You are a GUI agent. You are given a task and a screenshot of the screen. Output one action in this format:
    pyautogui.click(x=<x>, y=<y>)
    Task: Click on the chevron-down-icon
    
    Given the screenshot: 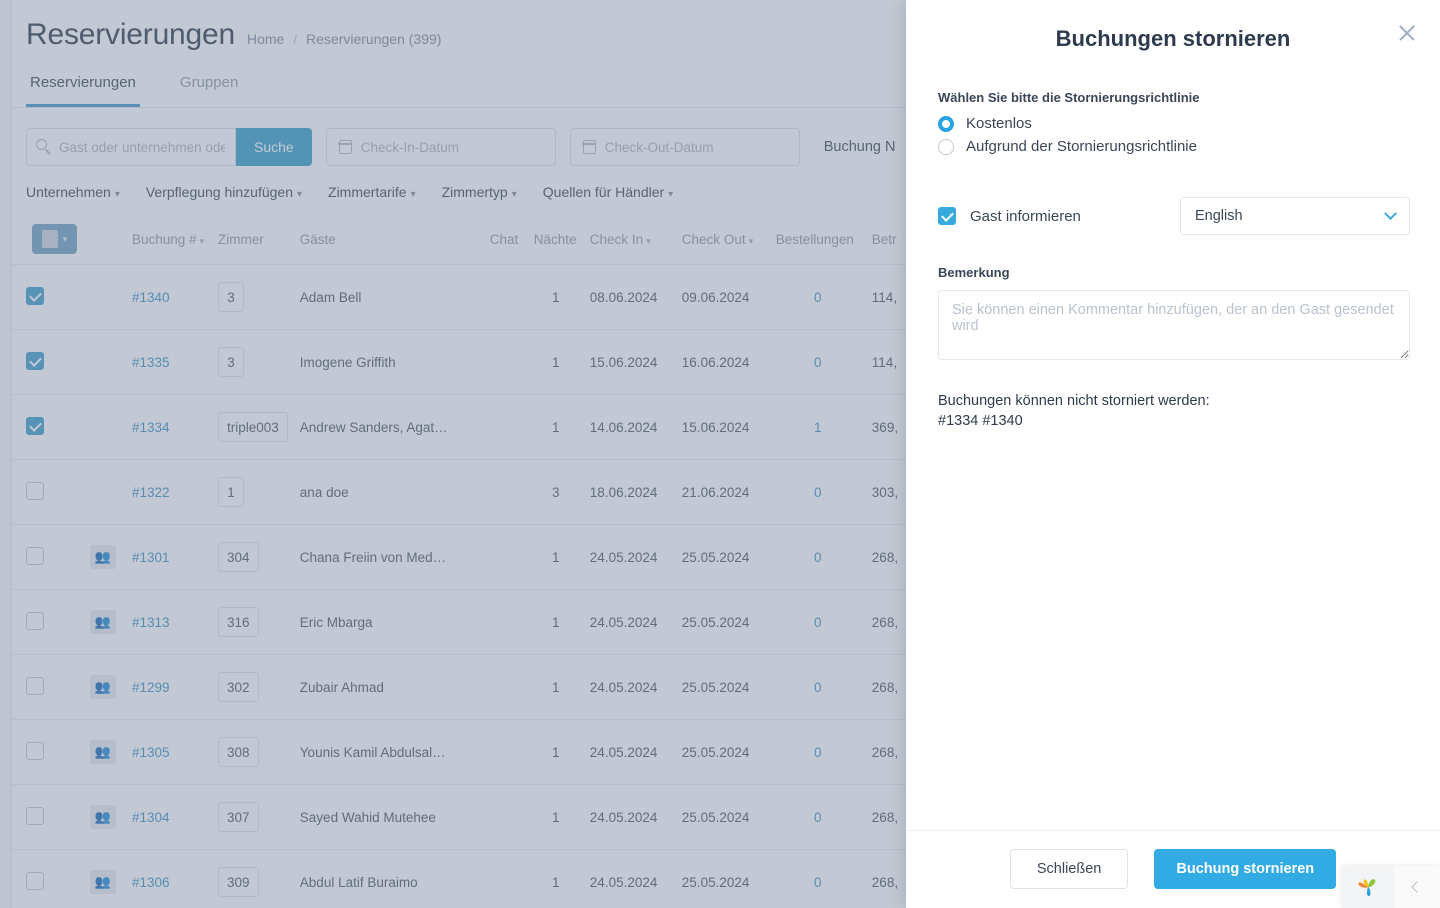 What is the action you would take?
    pyautogui.click(x=1390, y=213)
    